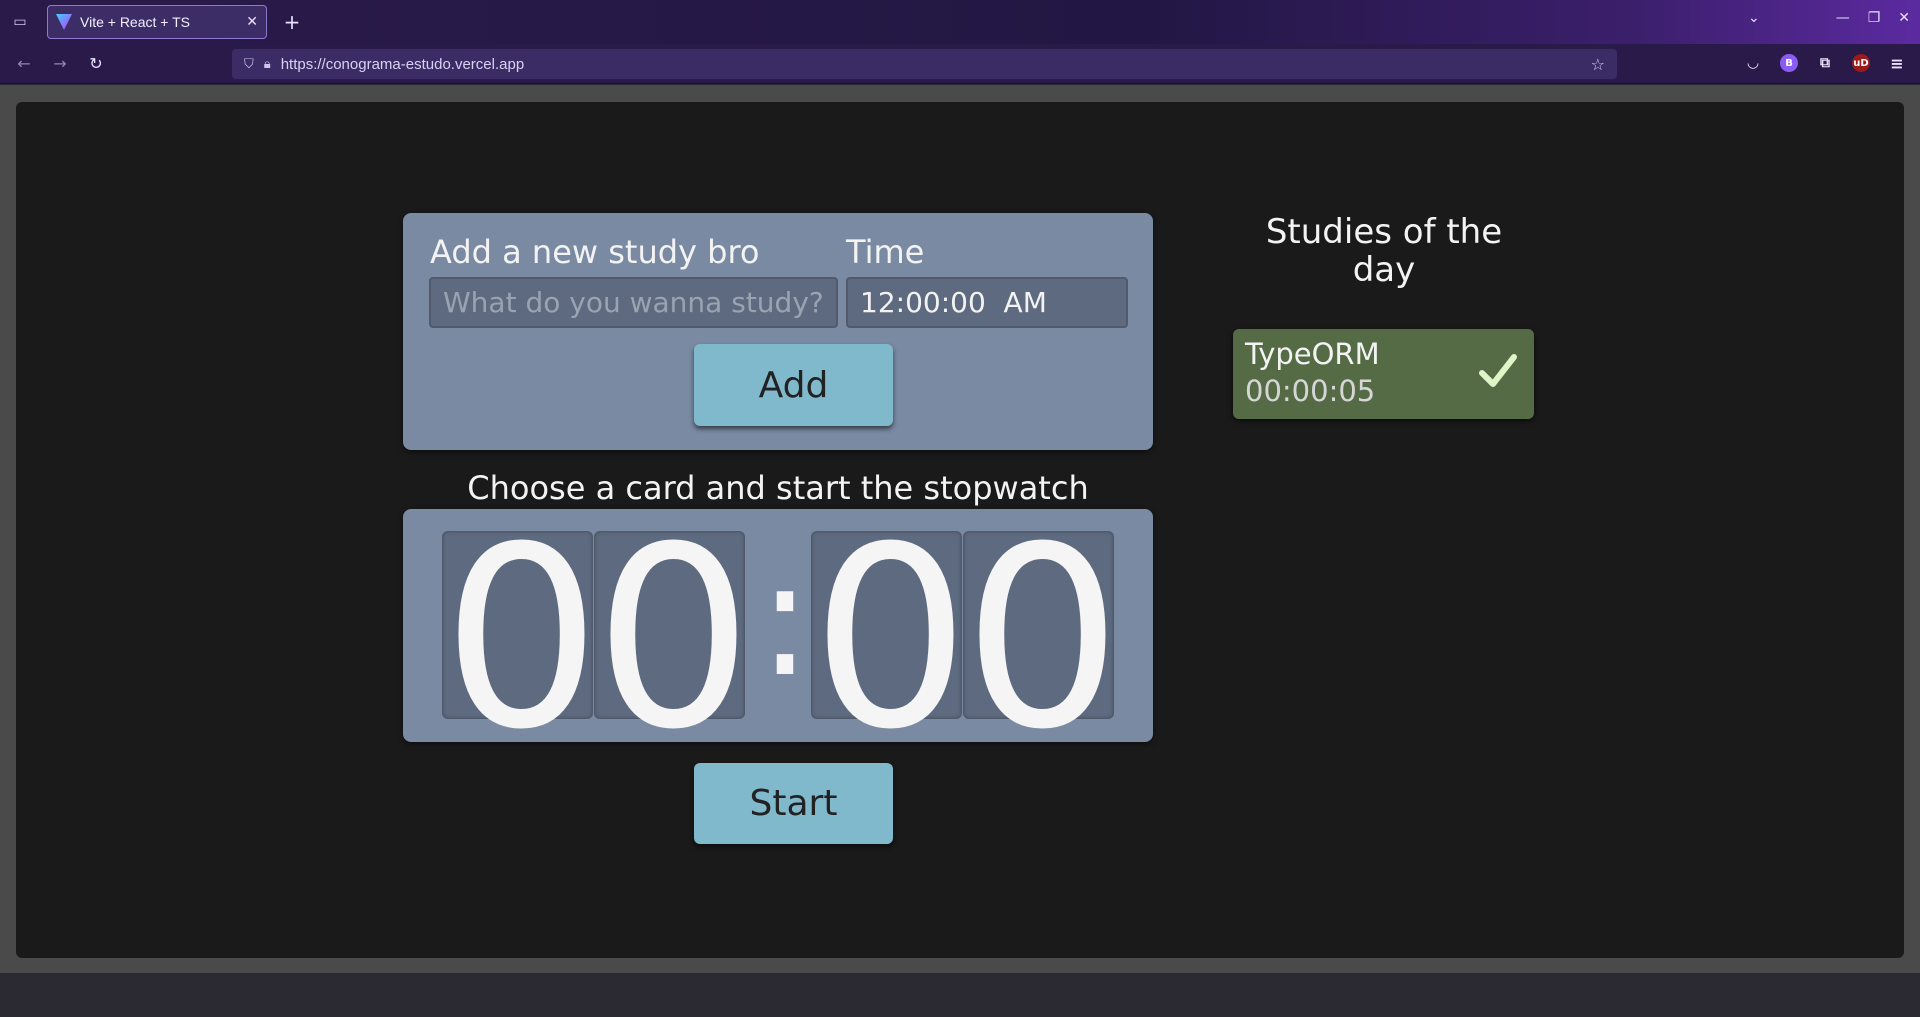  What do you see at coordinates (135, 22) in the screenshot?
I see `tab-title: Vite + React + TS` at bounding box center [135, 22].